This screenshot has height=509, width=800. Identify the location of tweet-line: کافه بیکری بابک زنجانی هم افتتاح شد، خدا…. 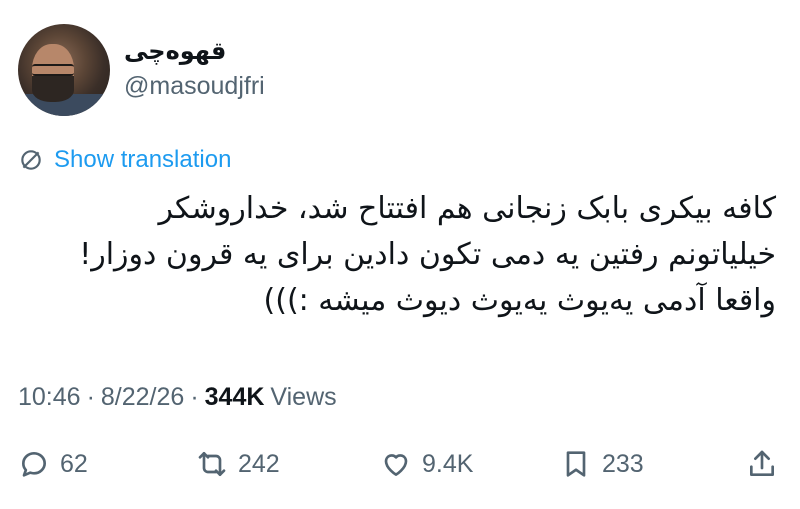
(467, 208).